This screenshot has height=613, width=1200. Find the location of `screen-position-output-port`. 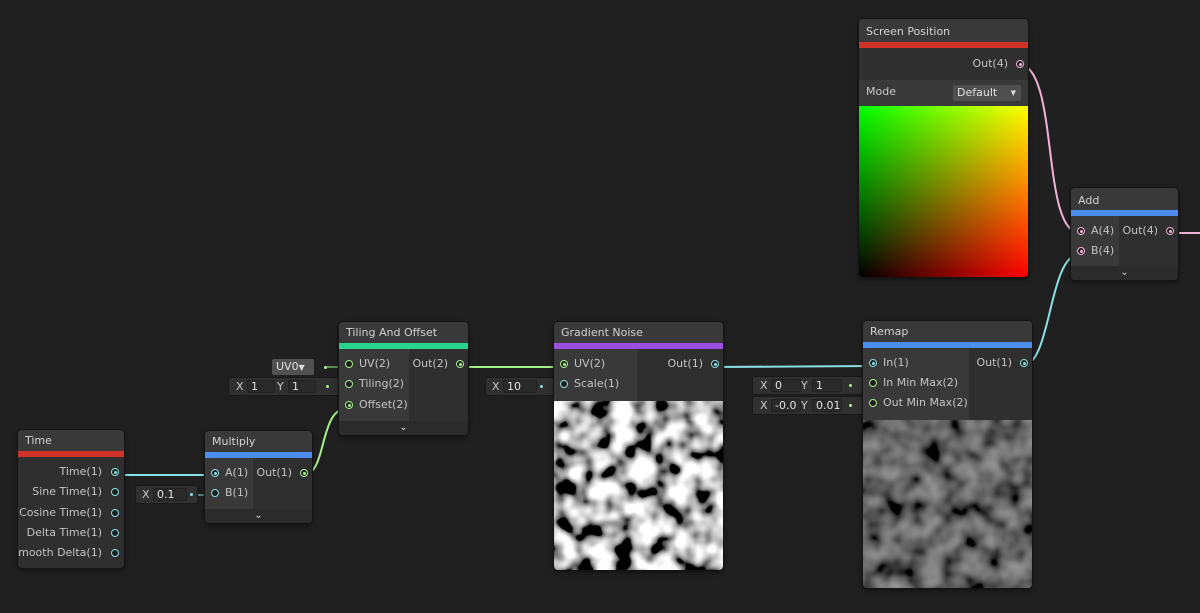

screen-position-output-port is located at coordinates (1020, 64).